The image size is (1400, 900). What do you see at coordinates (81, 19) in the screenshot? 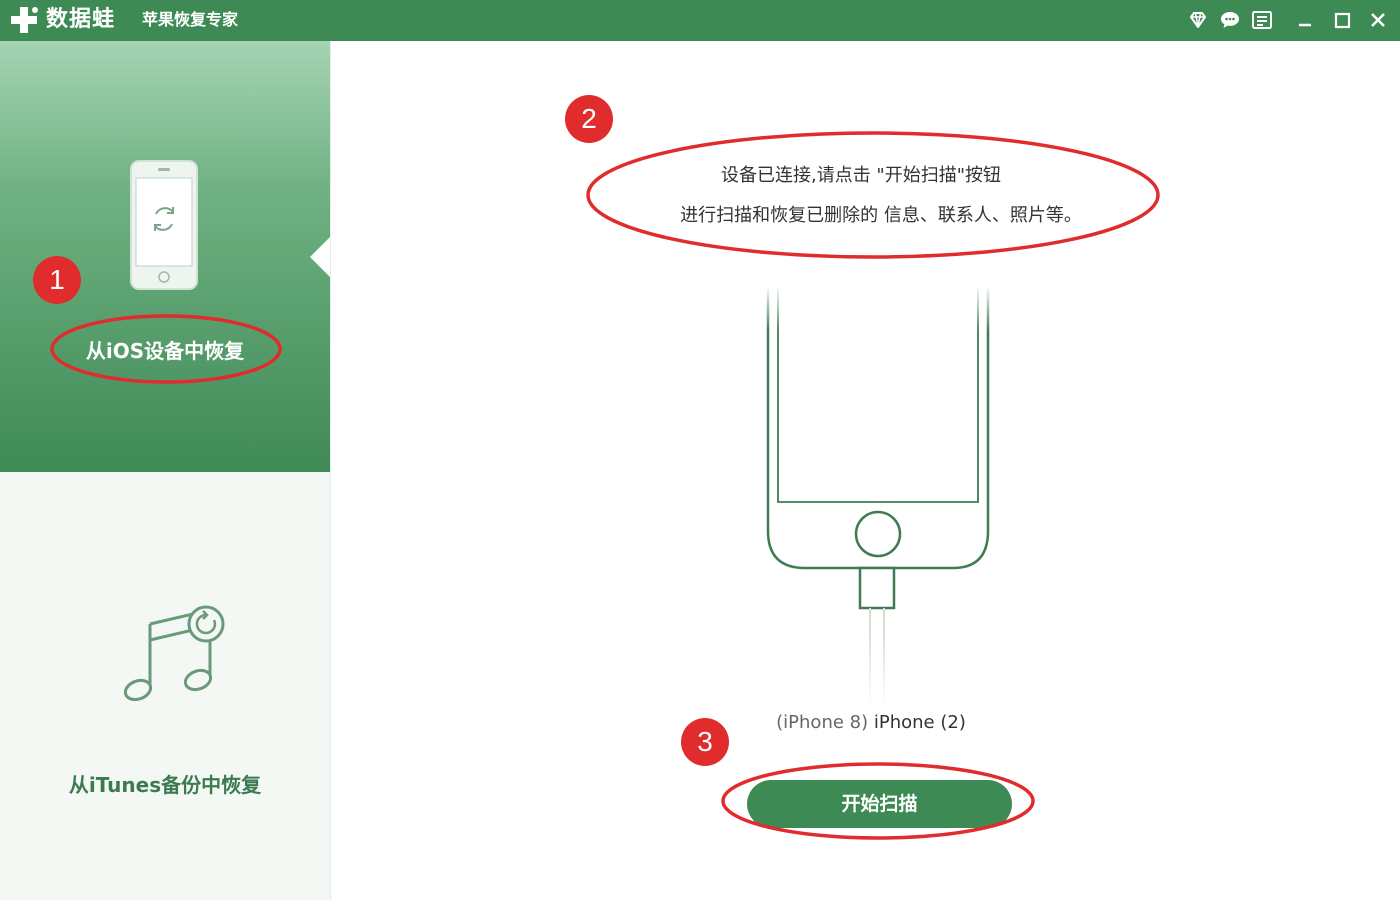
I see `app-name: 数据蛙` at bounding box center [81, 19].